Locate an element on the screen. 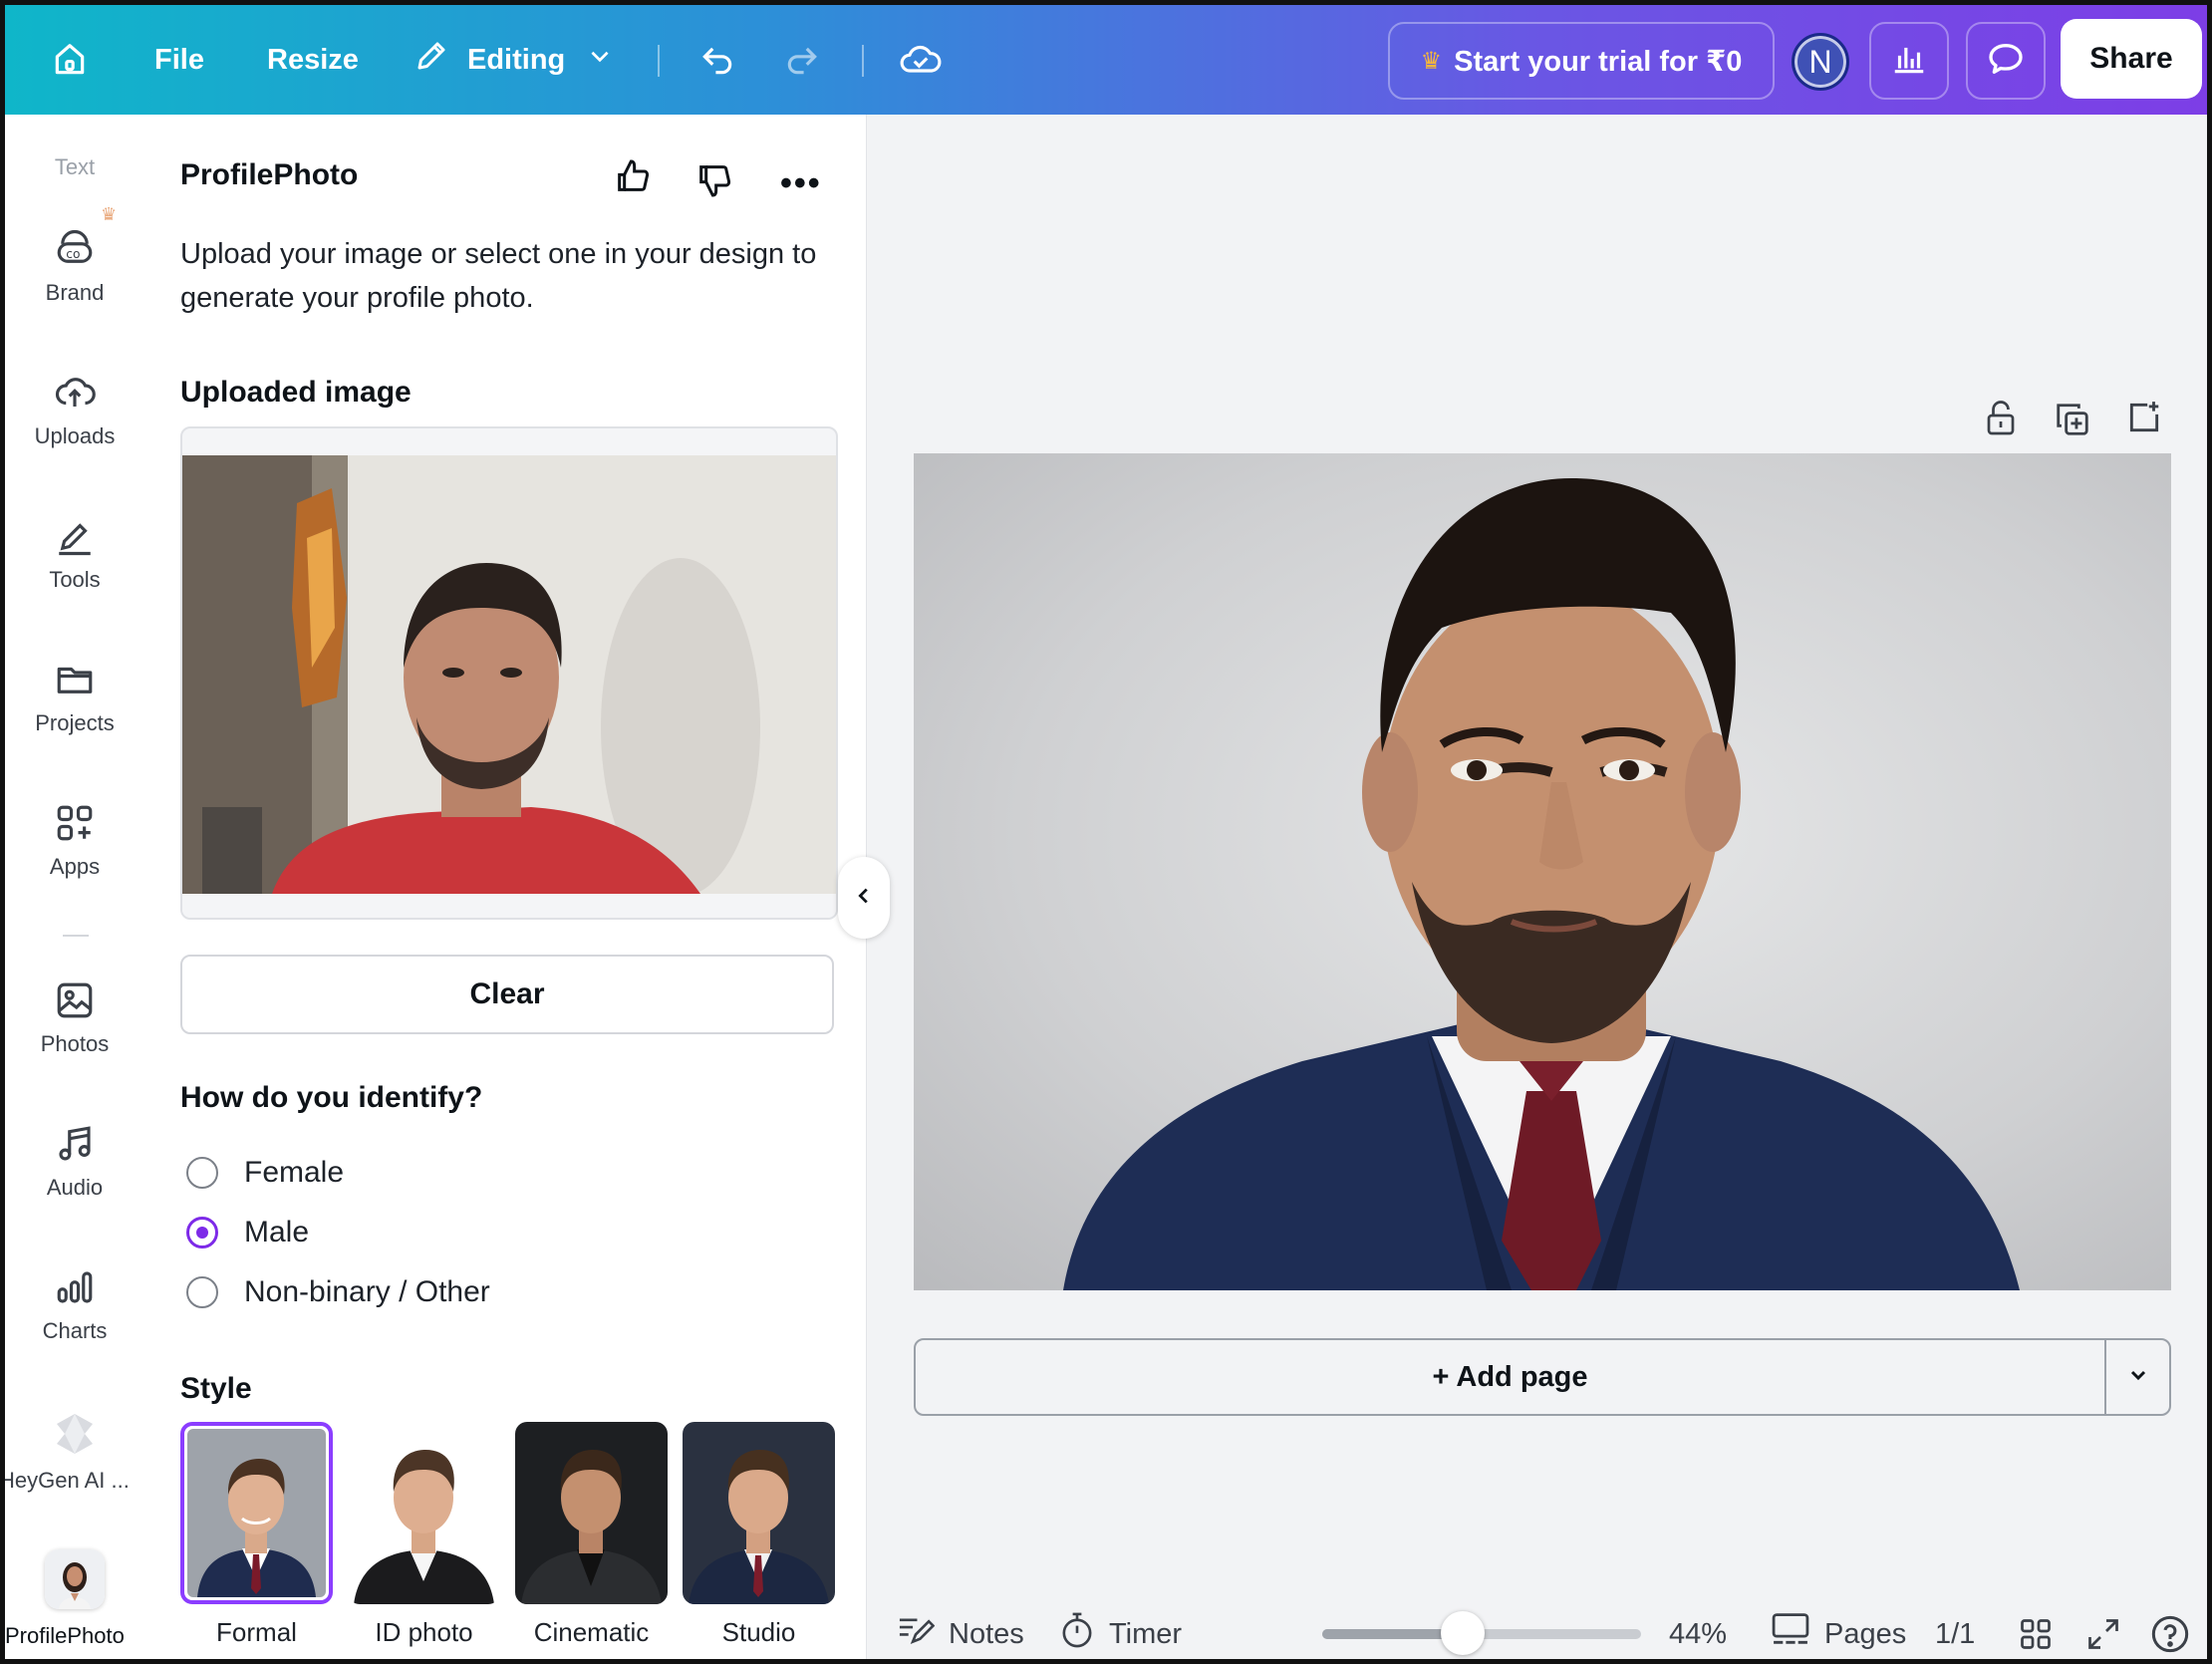 The width and height of the screenshot is (2212, 1664). thumbs-down-icon is located at coordinates (714, 182).